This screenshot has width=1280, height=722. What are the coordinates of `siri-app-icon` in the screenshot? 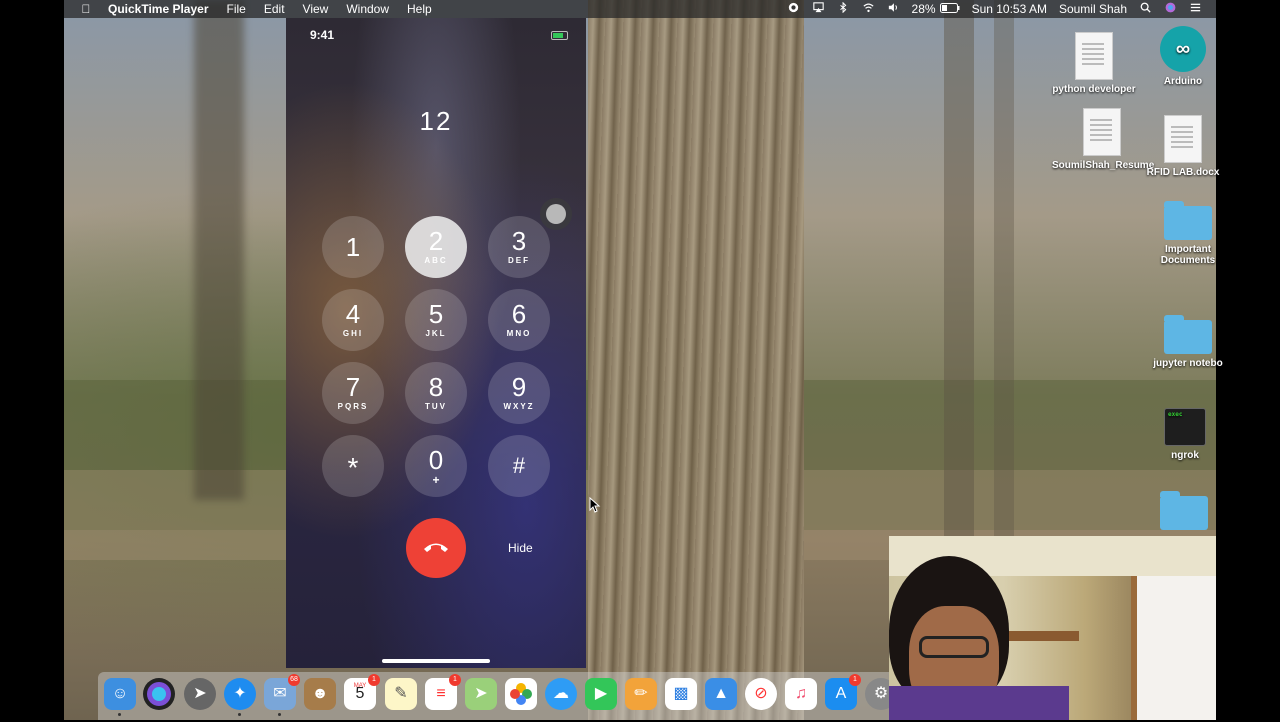 It's located at (159, 694).